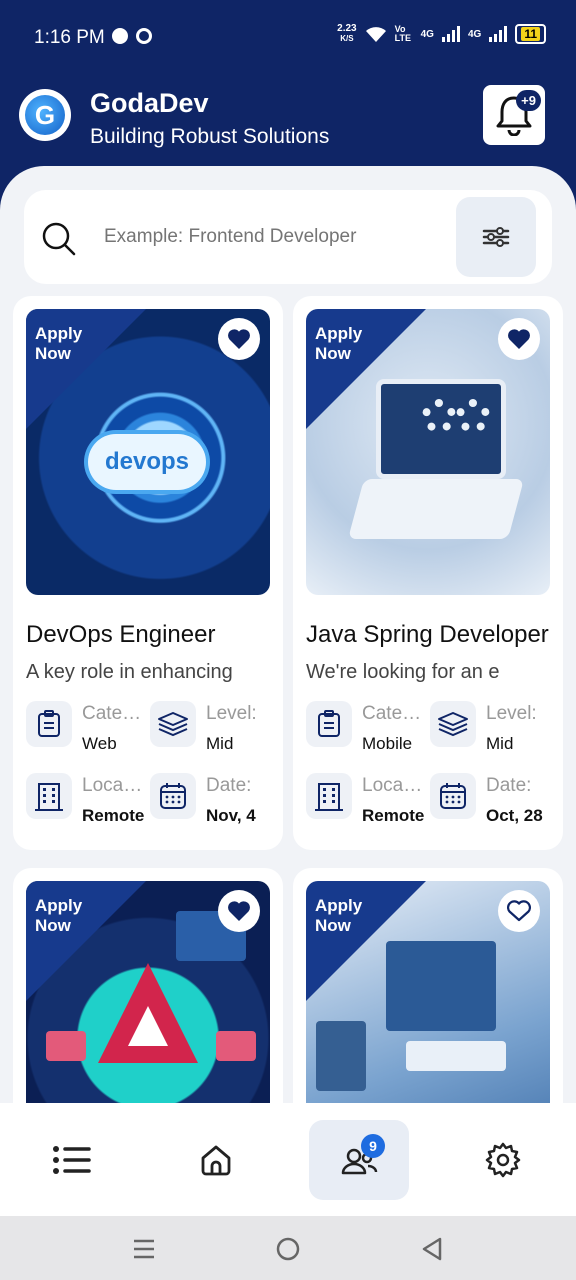 Image resolution: width=576 pixels, height=1280 pixels. Describe the element at coordinates (528, 100) in the screenshot. I see `notification-badge: +9` at that location.